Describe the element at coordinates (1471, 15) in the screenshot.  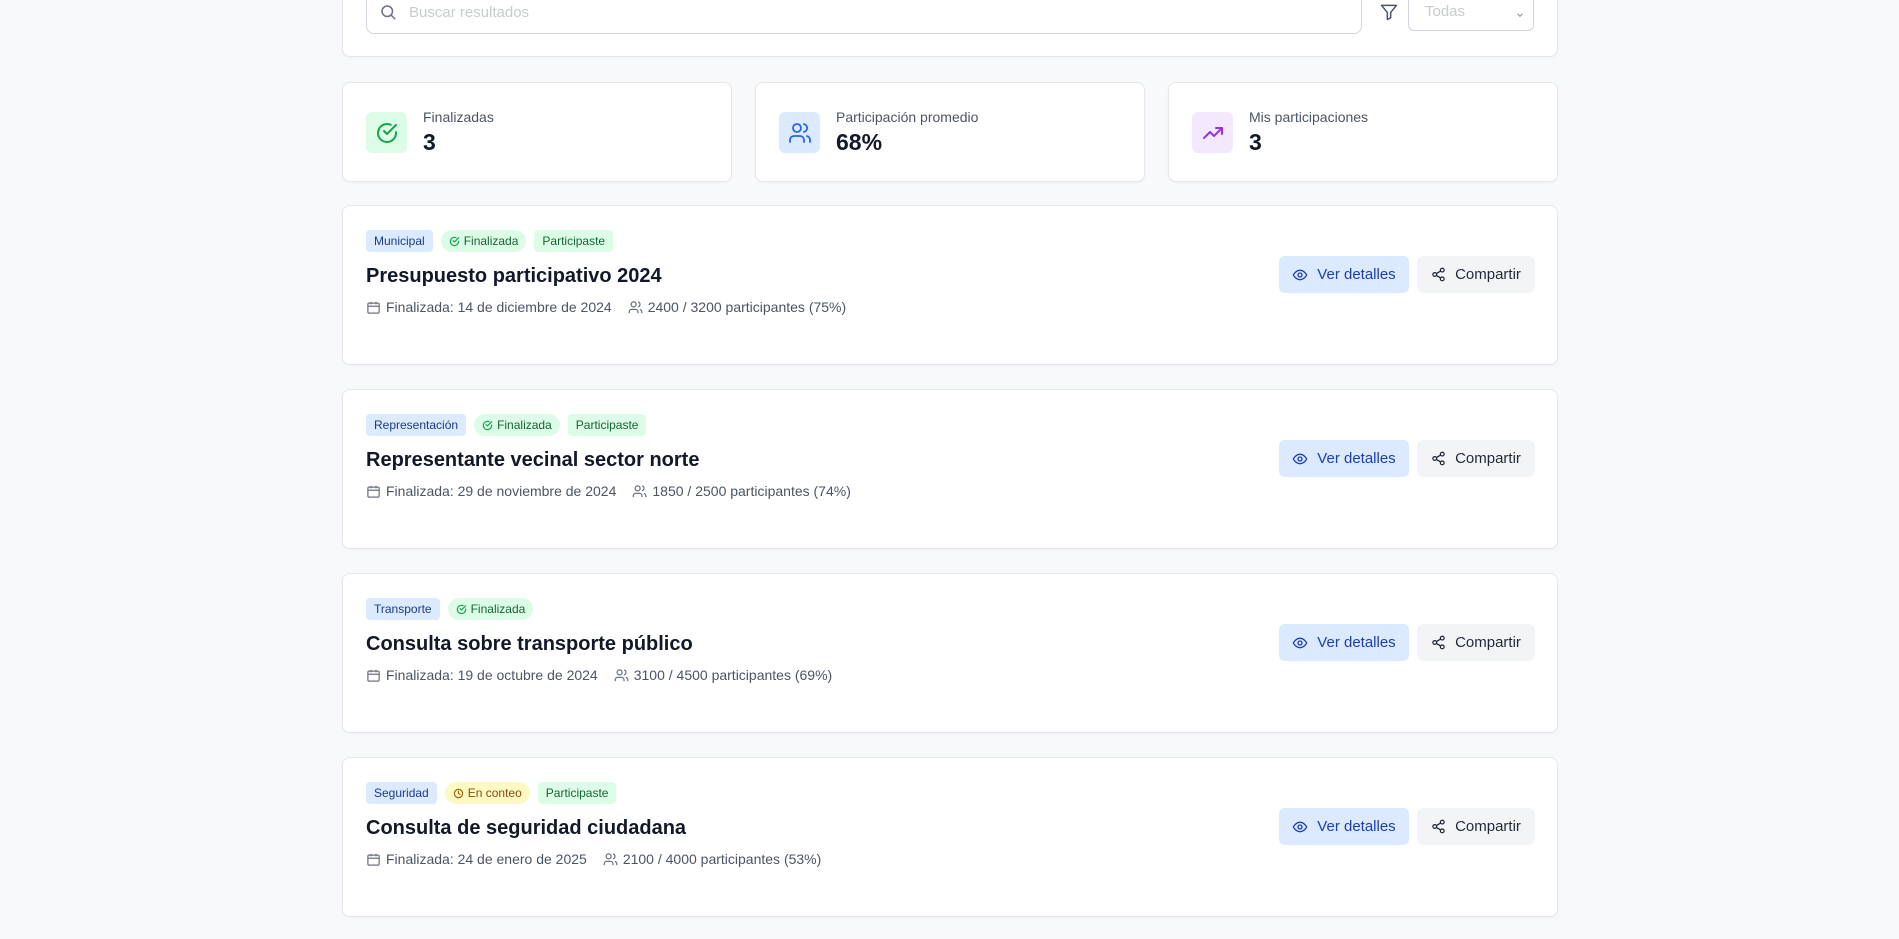
I see `status-filter-select: Todas` at that location.